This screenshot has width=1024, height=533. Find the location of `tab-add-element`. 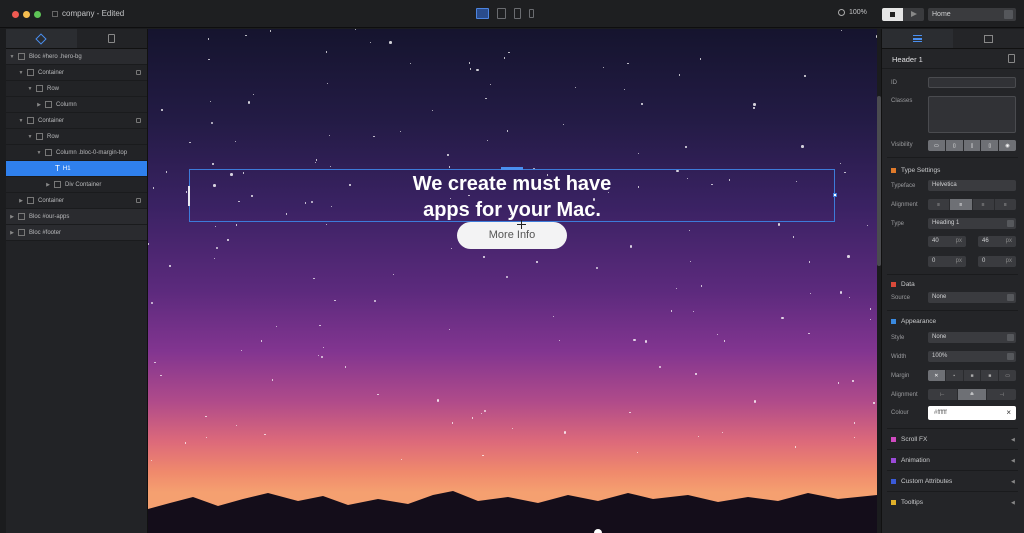

tab-add-element is located at coordinates (988, 38).